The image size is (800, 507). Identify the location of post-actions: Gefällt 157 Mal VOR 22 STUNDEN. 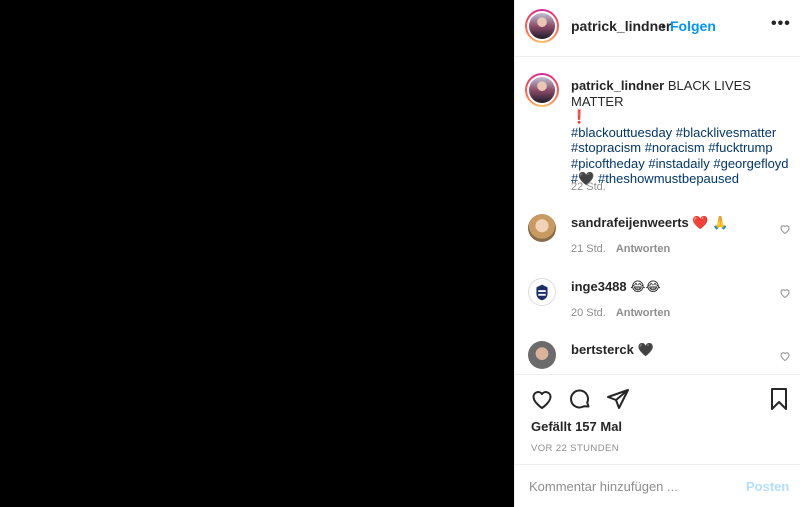
(657, 419).